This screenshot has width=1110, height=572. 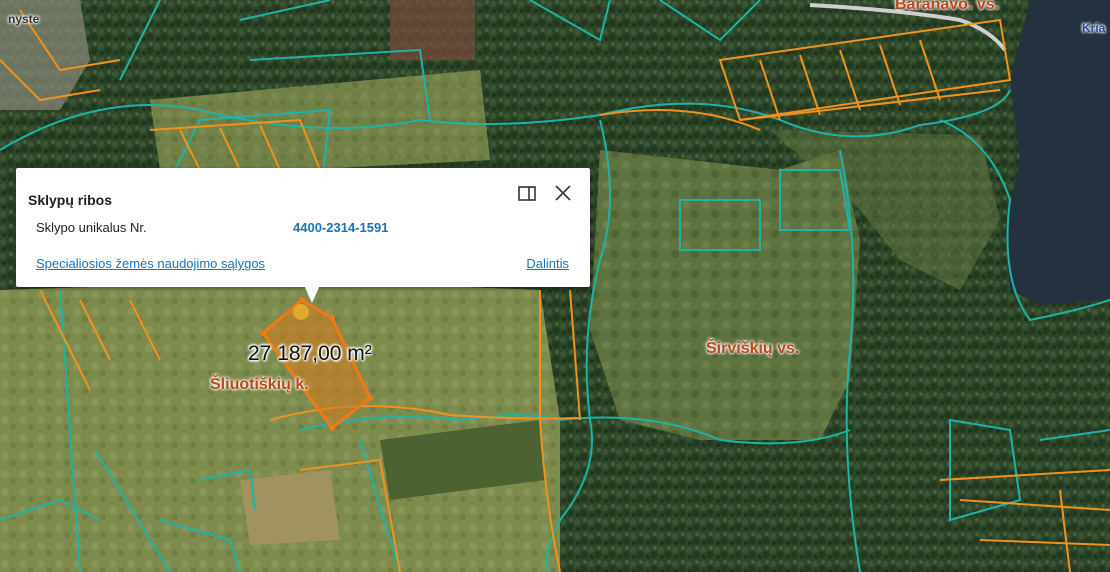 I want to click on meadow-area, so click(x=725, y=295).